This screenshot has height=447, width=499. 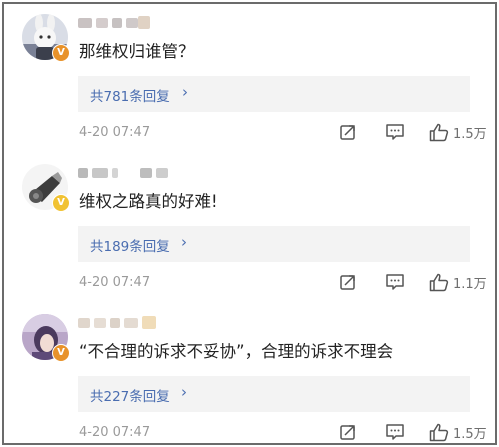 What do you see at coordinates (274, 394) in the screenshot?
I see `reply-box: 共227条回复 ›` at bounding box center [274, 394].